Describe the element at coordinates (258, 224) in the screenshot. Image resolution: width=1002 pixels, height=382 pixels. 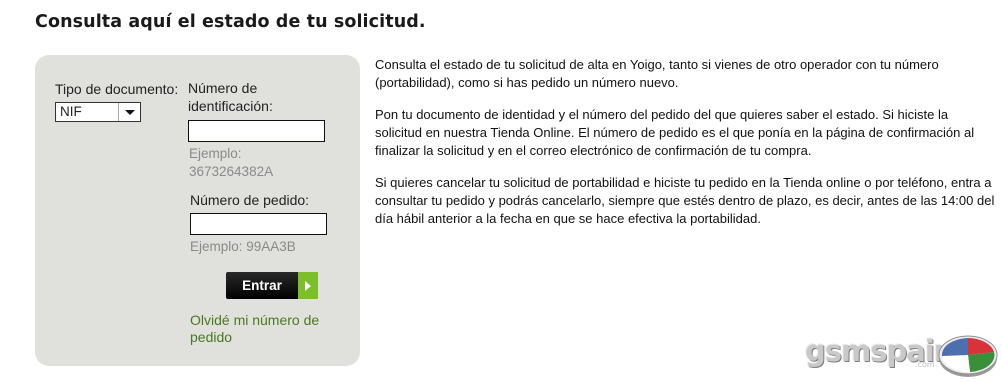
I see `order-number-input` at that location.